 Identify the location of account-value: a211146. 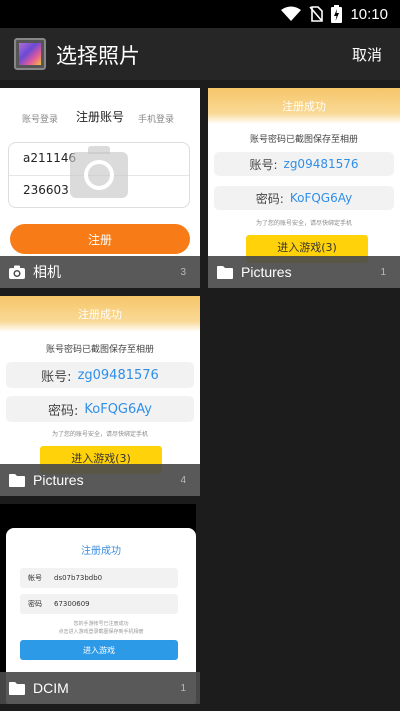
(50, 158).